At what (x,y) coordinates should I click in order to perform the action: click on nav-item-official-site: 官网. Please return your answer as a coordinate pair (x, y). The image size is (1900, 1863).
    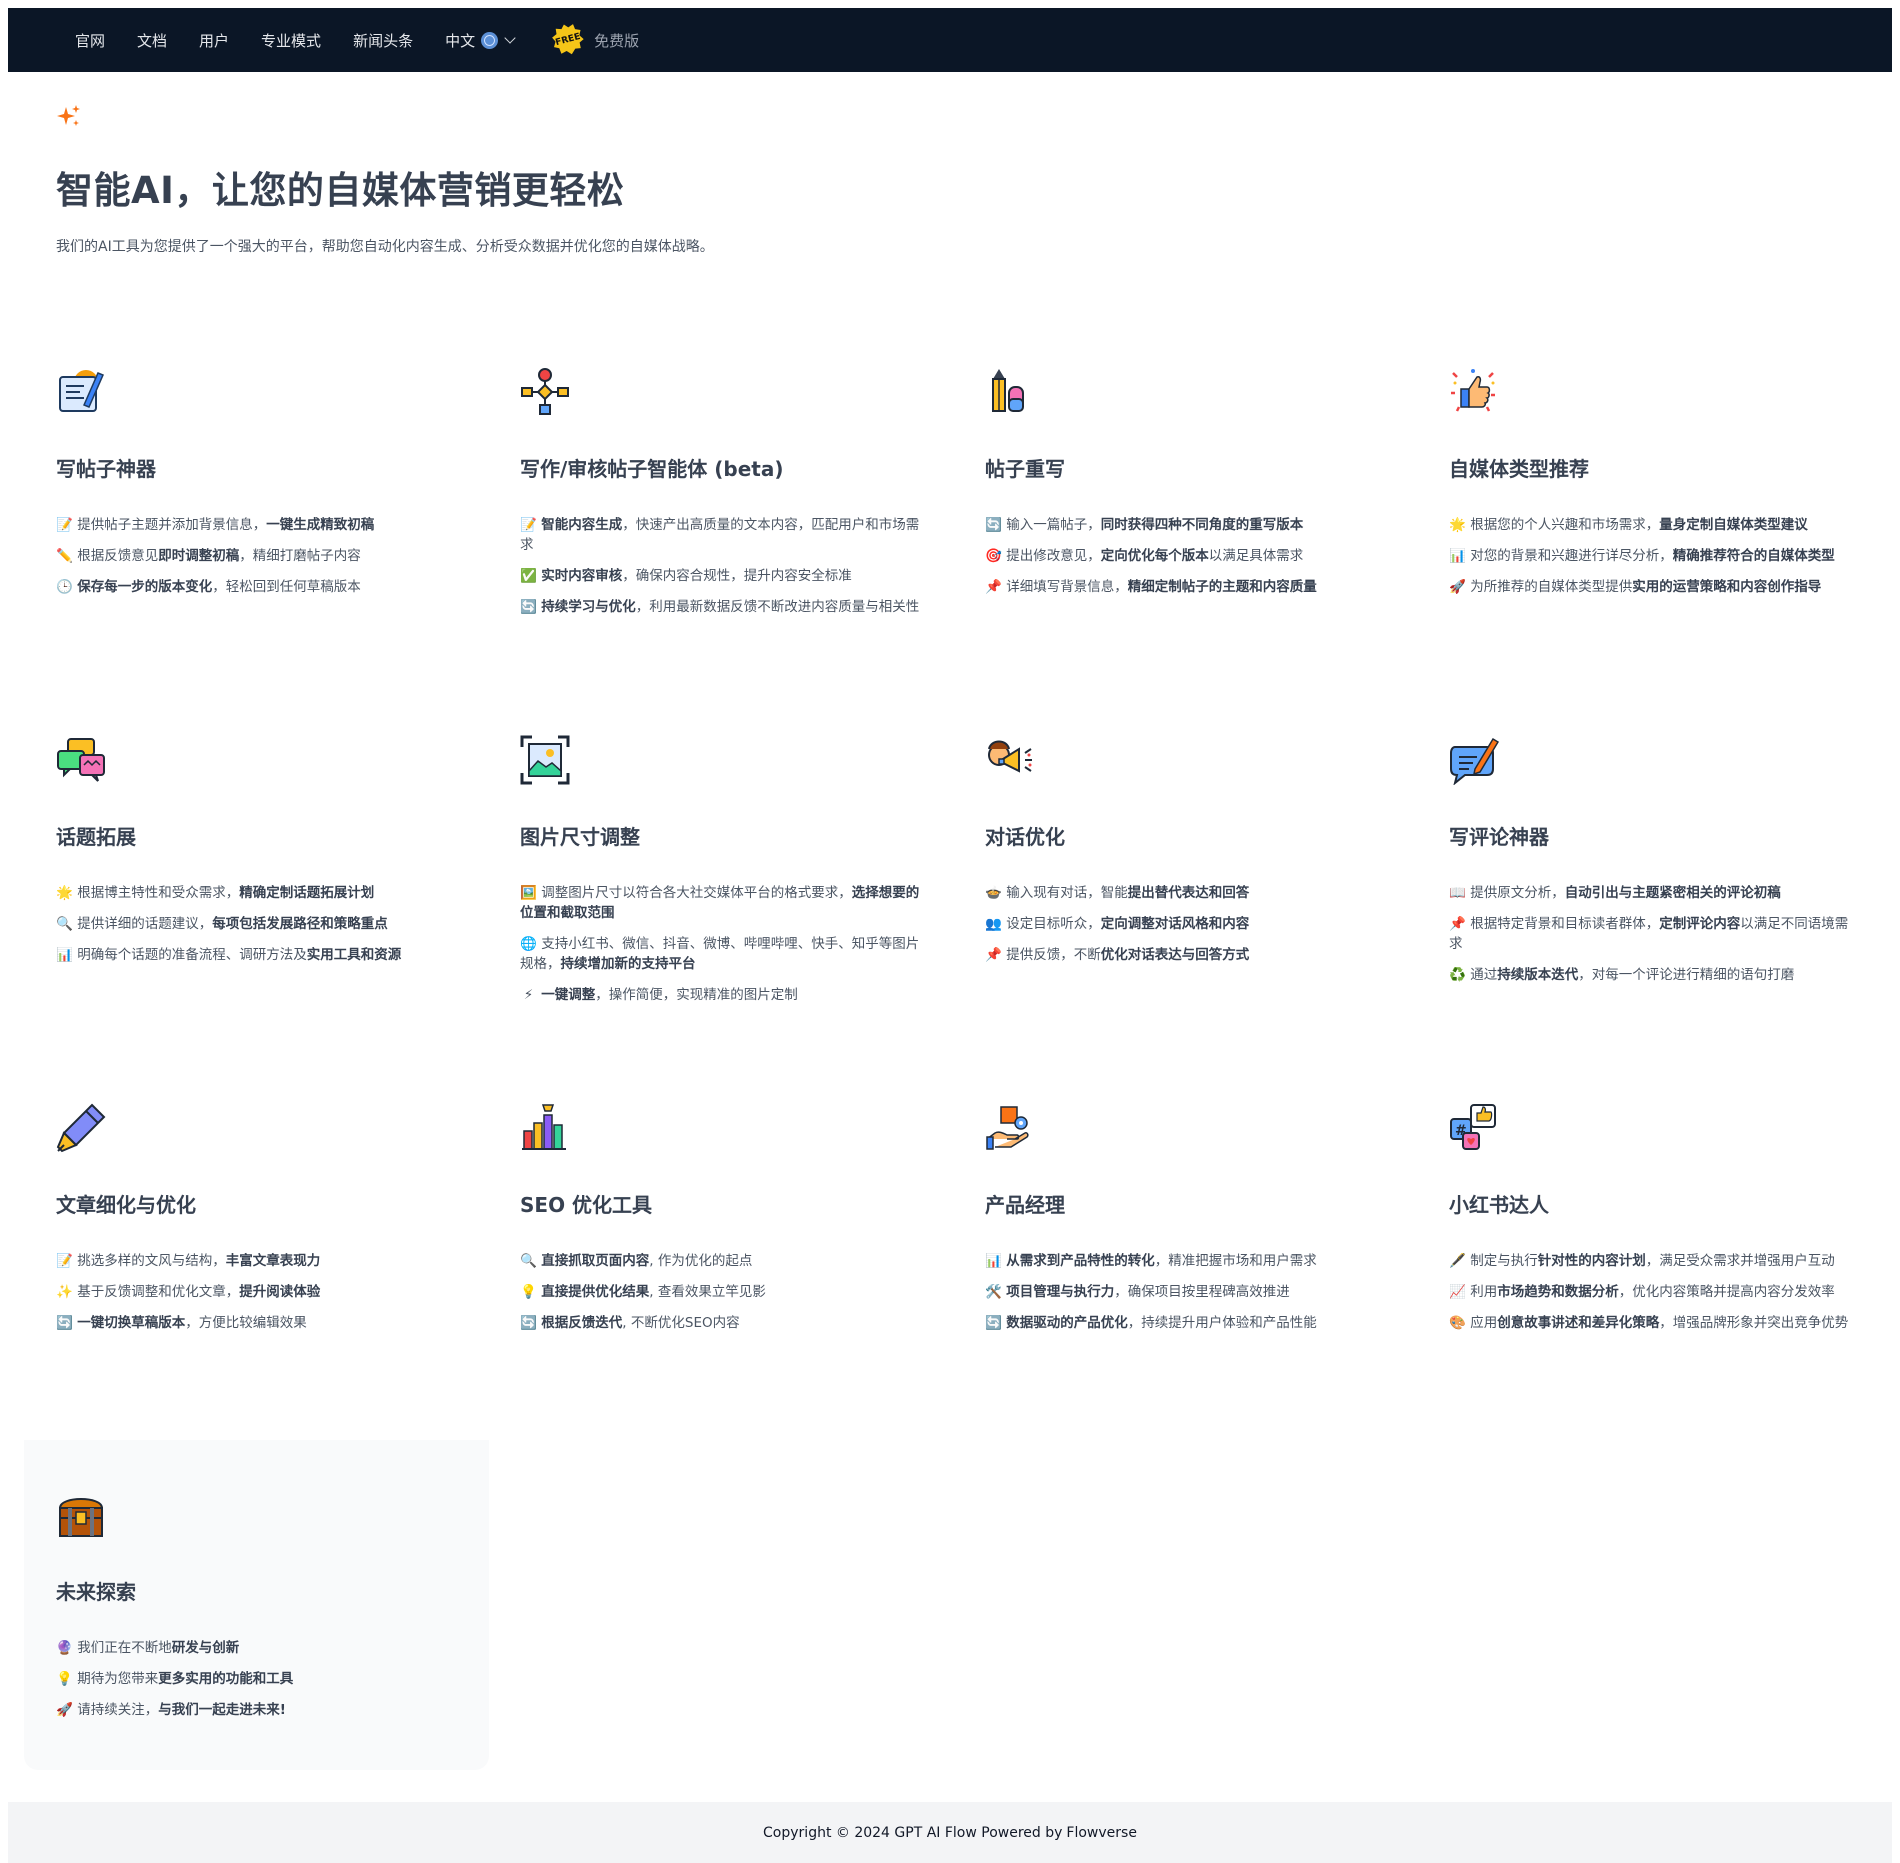
    Looking at the image, I should click on (90, 40).